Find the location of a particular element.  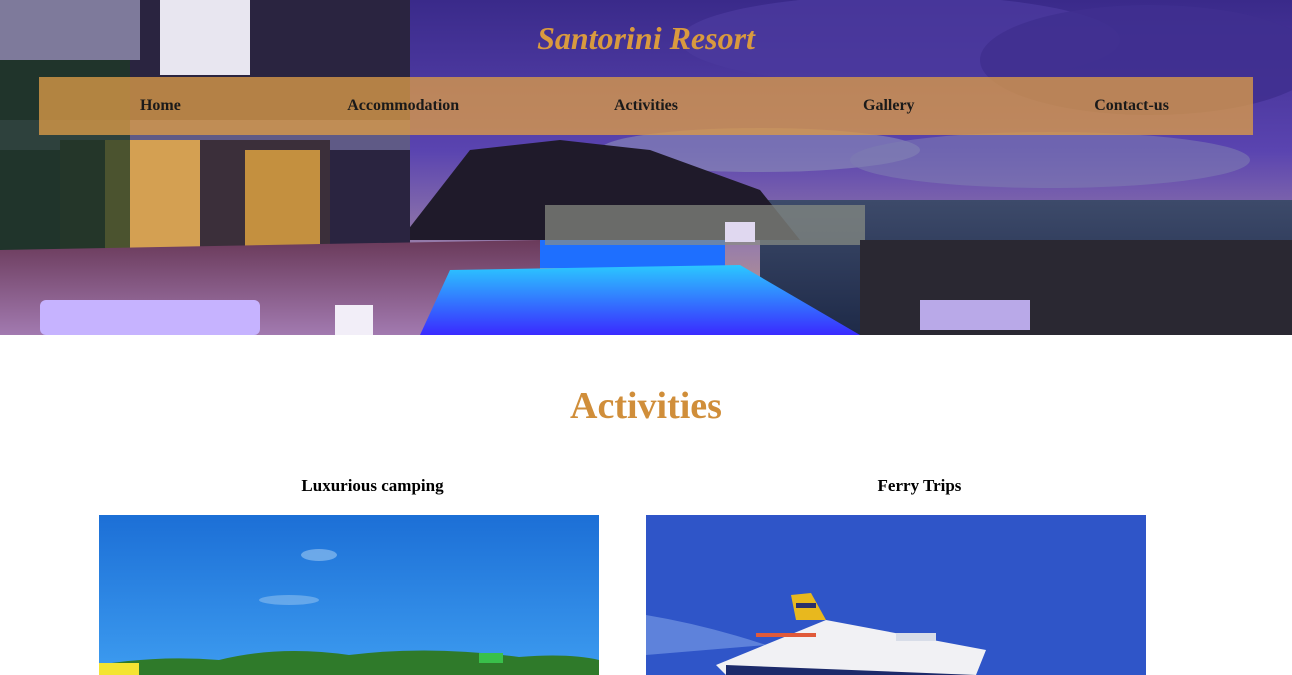

section-heading: Activities is located at coordinates (646, 406).